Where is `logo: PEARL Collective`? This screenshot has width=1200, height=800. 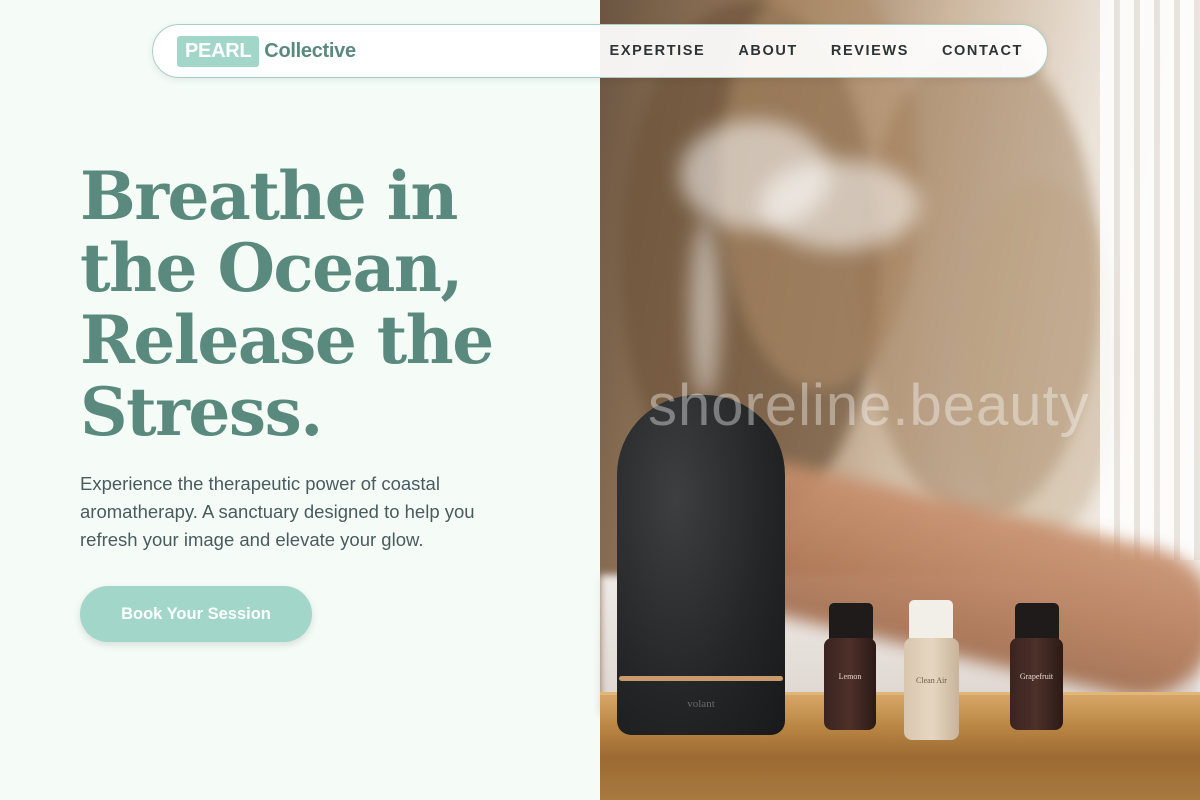
logo: PEARL Collective is located at coordinates (266, 51).